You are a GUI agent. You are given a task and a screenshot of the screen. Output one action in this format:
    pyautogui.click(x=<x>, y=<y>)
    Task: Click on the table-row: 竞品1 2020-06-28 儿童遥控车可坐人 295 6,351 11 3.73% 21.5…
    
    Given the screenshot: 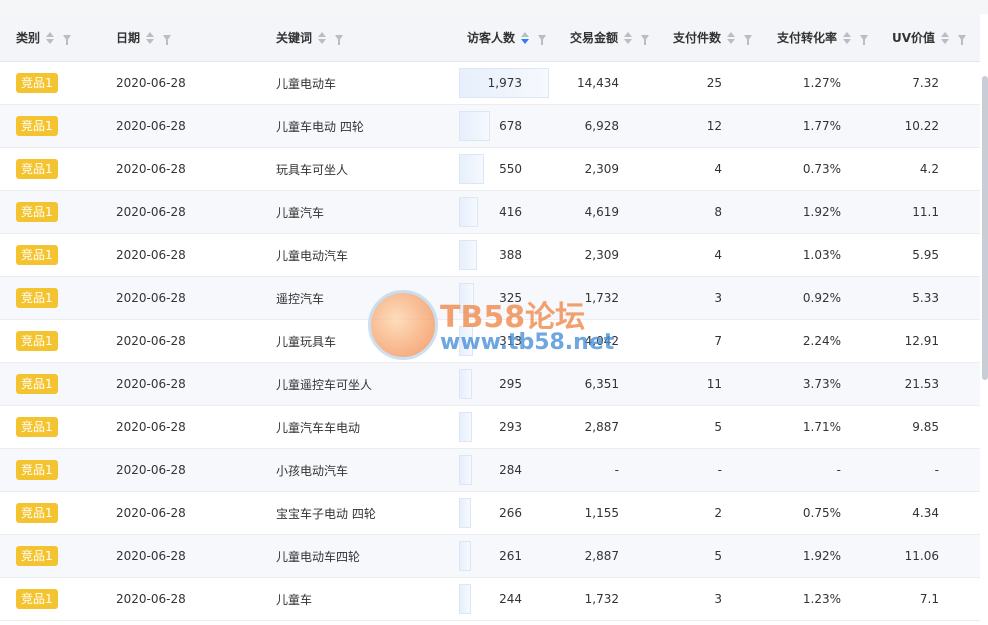 What is the action you would take?
    pyautogui.click(x=490, y=384)
    